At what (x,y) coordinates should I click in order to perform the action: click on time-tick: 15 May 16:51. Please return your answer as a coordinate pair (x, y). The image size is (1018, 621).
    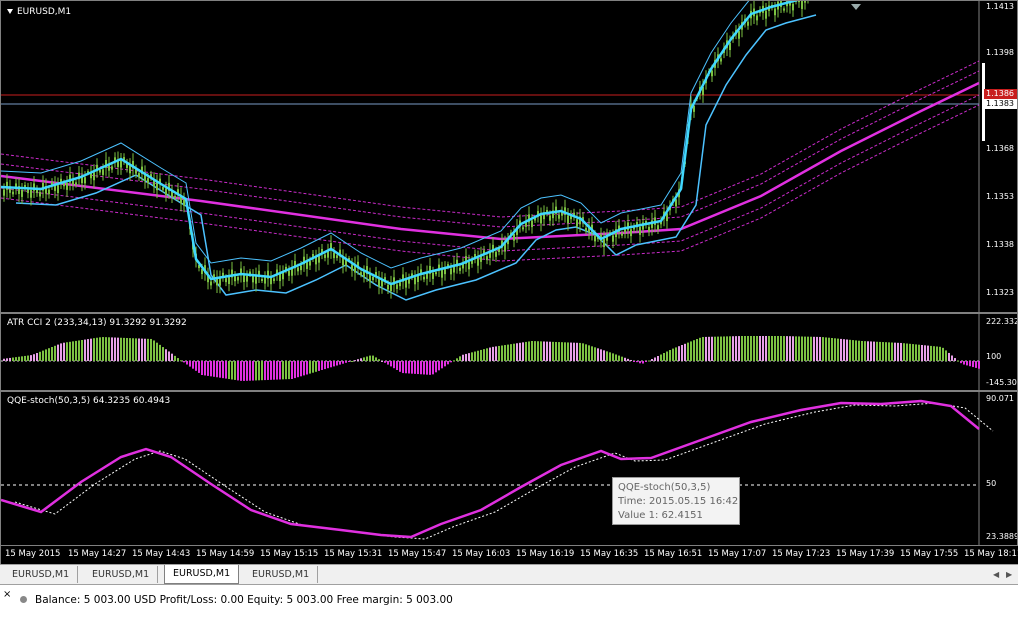
    Looking at the image, I should click on (673, 554).